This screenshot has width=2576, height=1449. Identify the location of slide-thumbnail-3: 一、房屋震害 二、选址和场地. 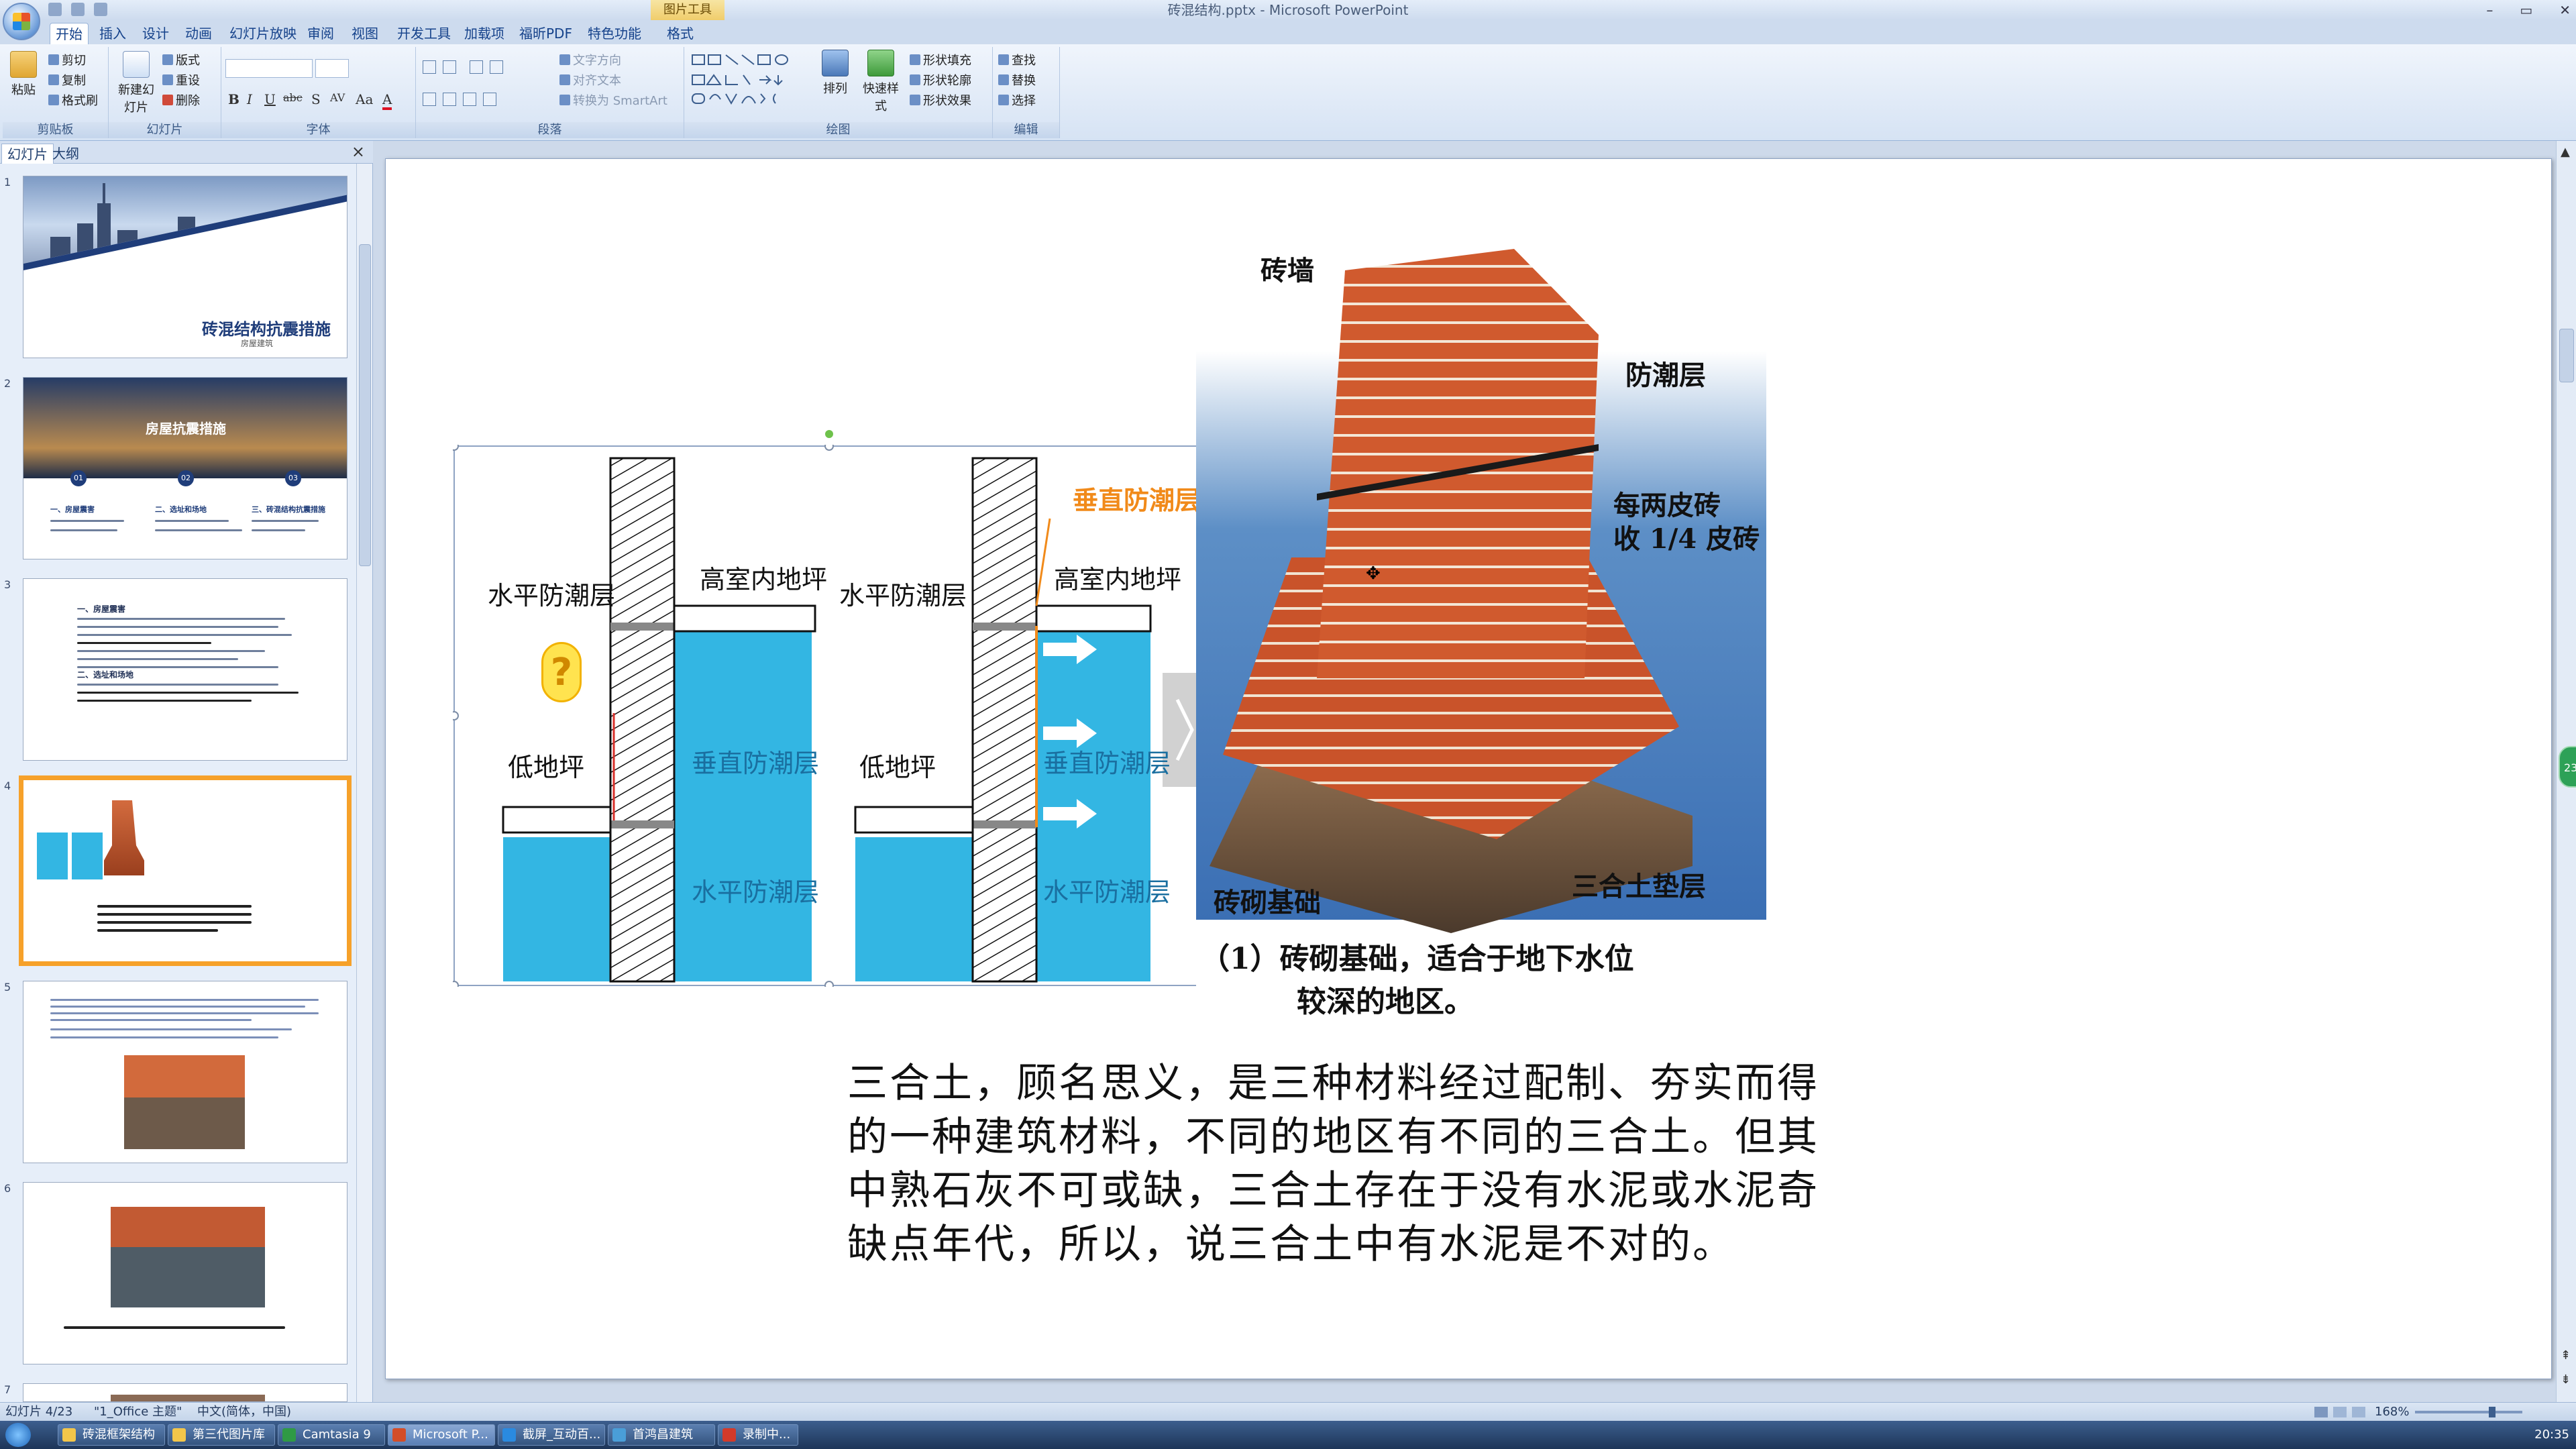
(185, 669).